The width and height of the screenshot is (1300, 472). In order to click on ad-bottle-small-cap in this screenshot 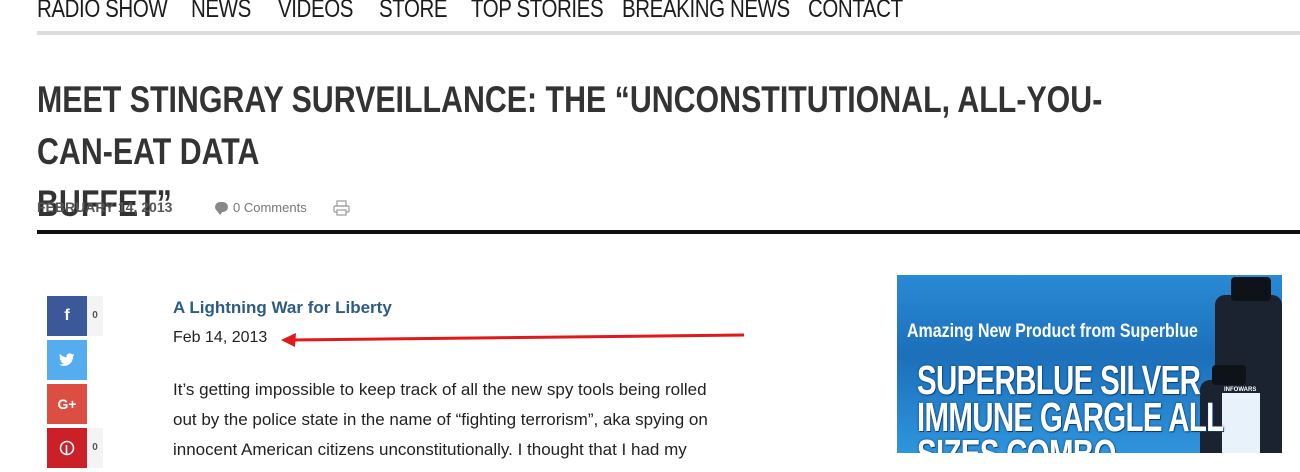, I will do `click(1229, 375)`.